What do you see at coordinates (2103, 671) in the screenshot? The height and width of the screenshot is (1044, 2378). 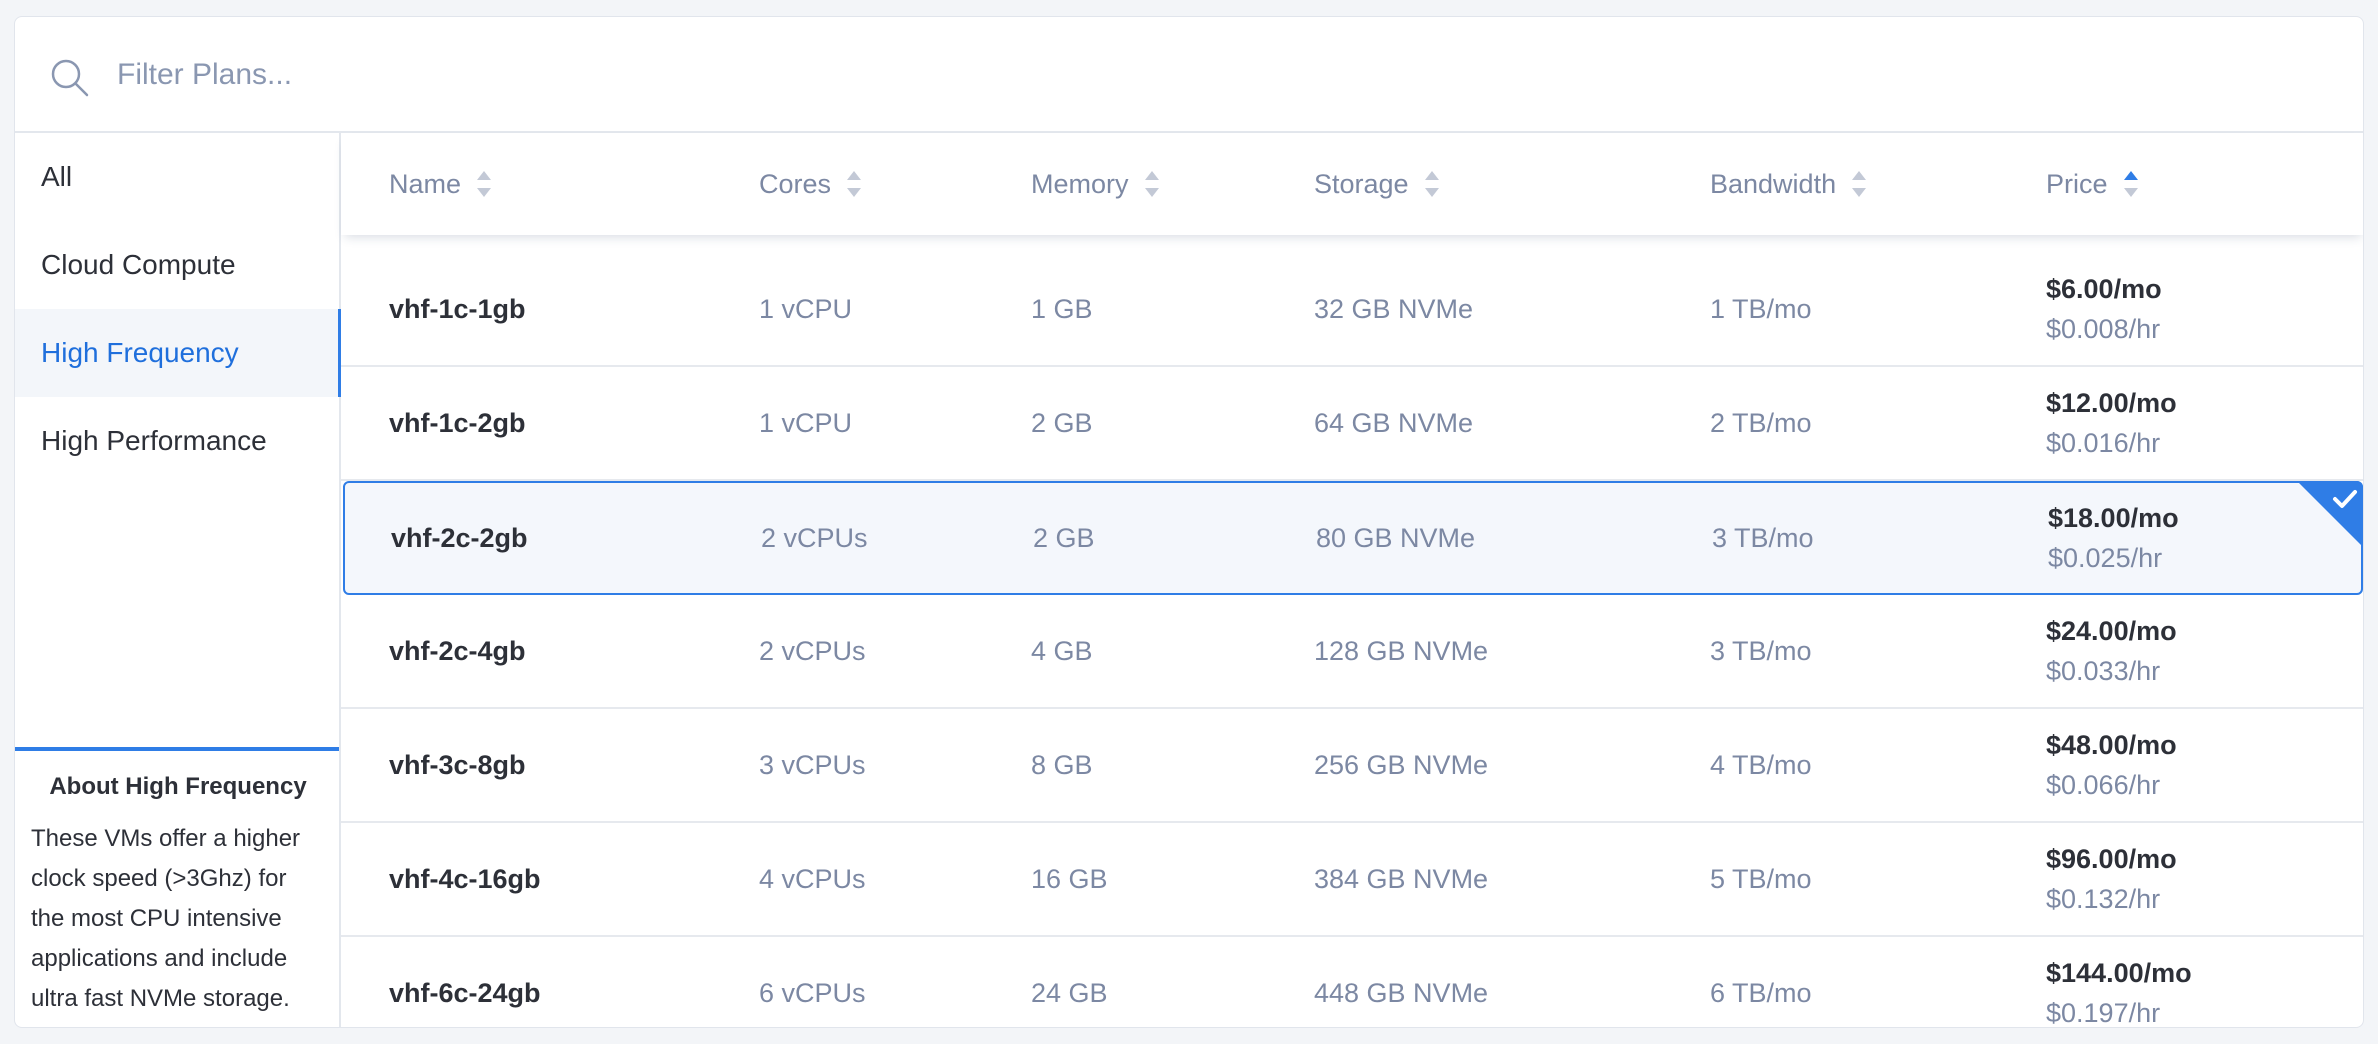 I see `price-hourly: $0.033/hr` at bounding box center [2103, 671].